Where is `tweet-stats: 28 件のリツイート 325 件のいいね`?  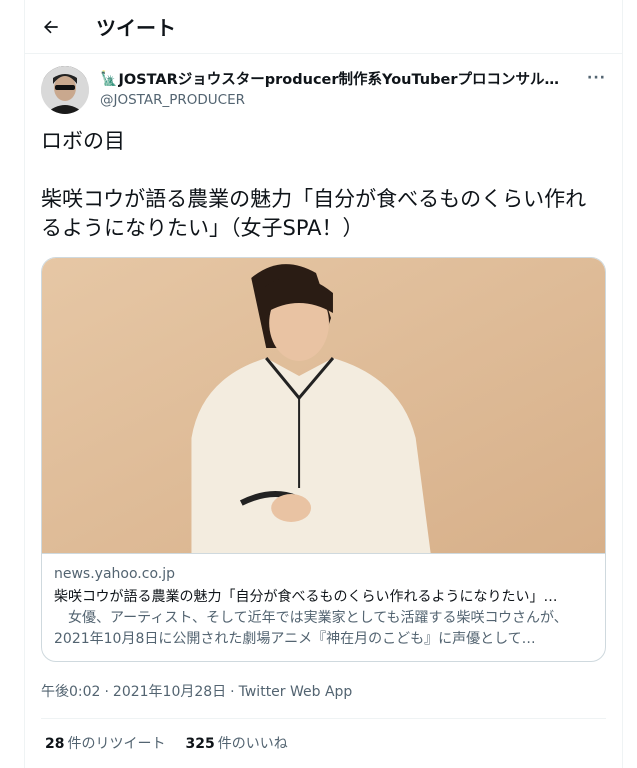
tweet-stats: 28 件のリツイート 325 件のいいね is located at coordinates (323, 736).